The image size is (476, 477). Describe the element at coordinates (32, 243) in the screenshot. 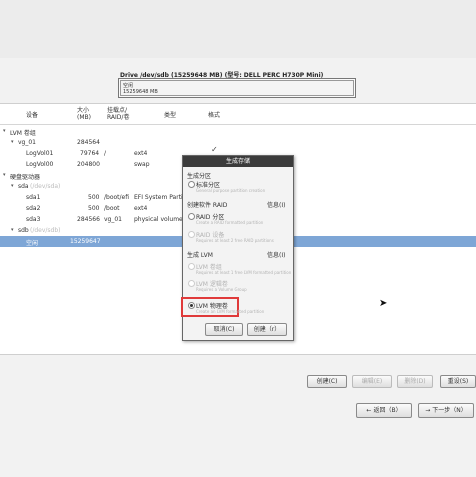

I see `device-cell: 空闲` at that location.